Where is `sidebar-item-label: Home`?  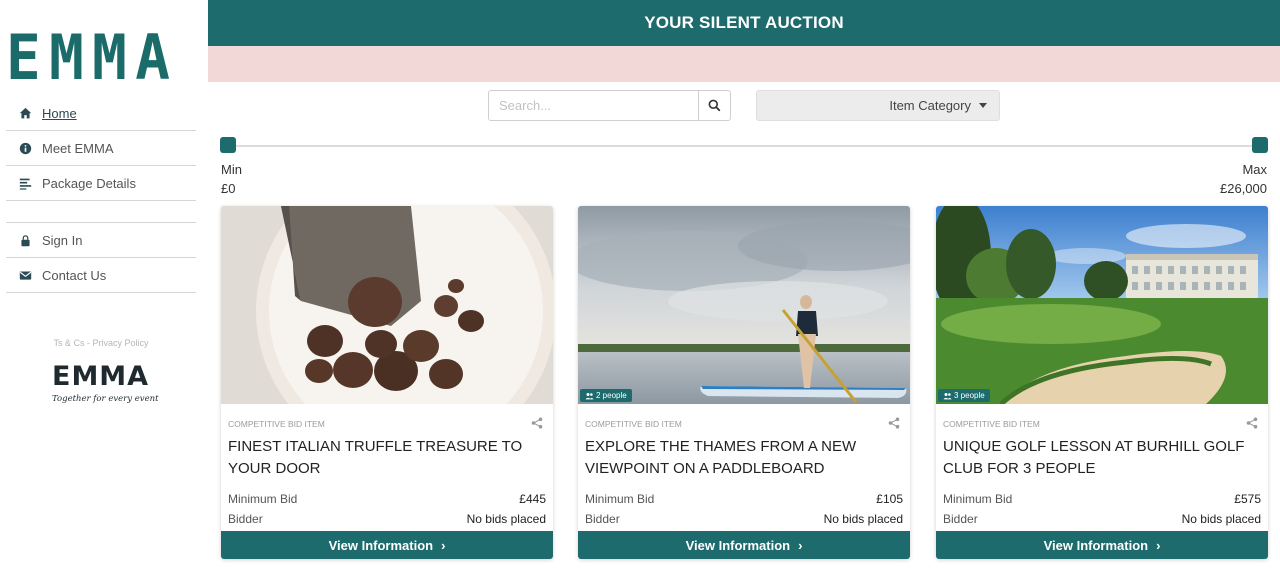 sidebar-item-label: Home is located at coordinates (59, 113).